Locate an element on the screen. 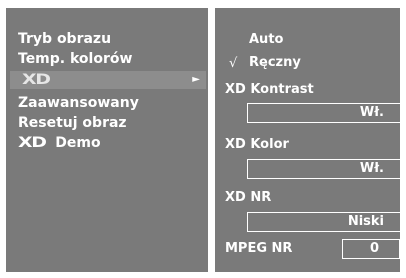 This screenshot has height=278, width=406. menu-item-label: Demo is located at coordinates (78, 143).